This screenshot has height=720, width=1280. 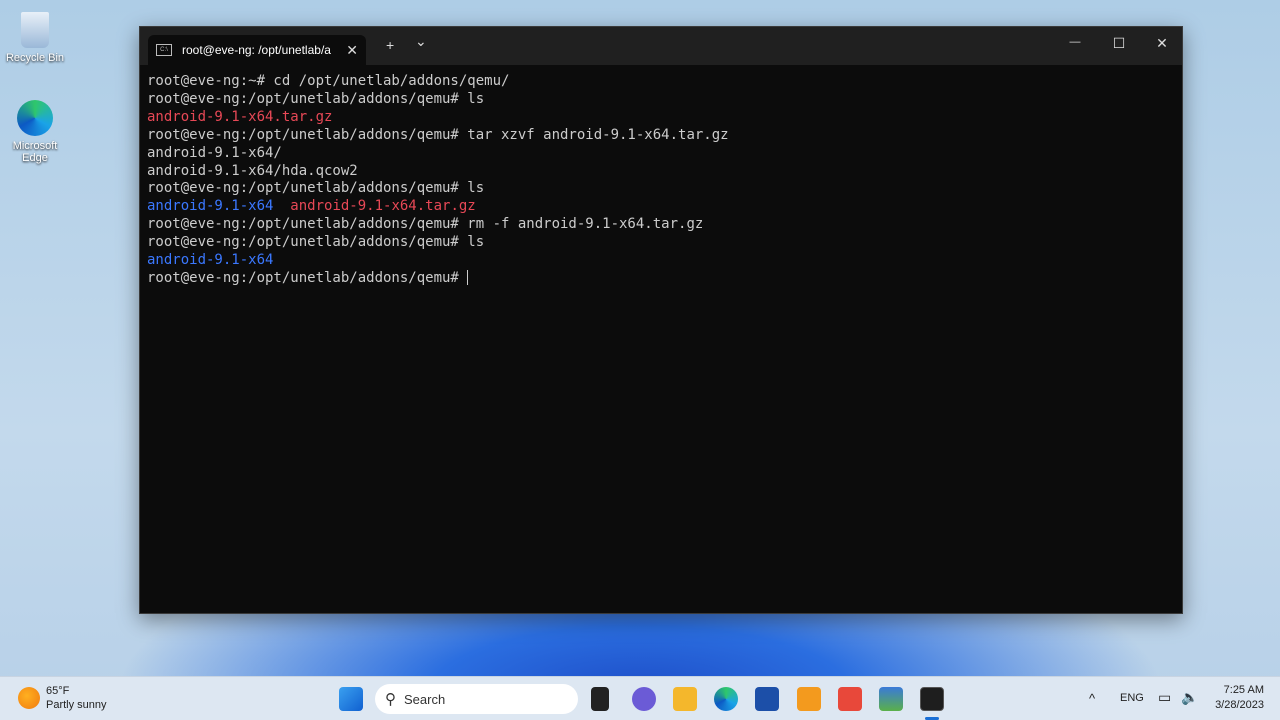 I want to click on edge-icon, so click(x=35, y=118).